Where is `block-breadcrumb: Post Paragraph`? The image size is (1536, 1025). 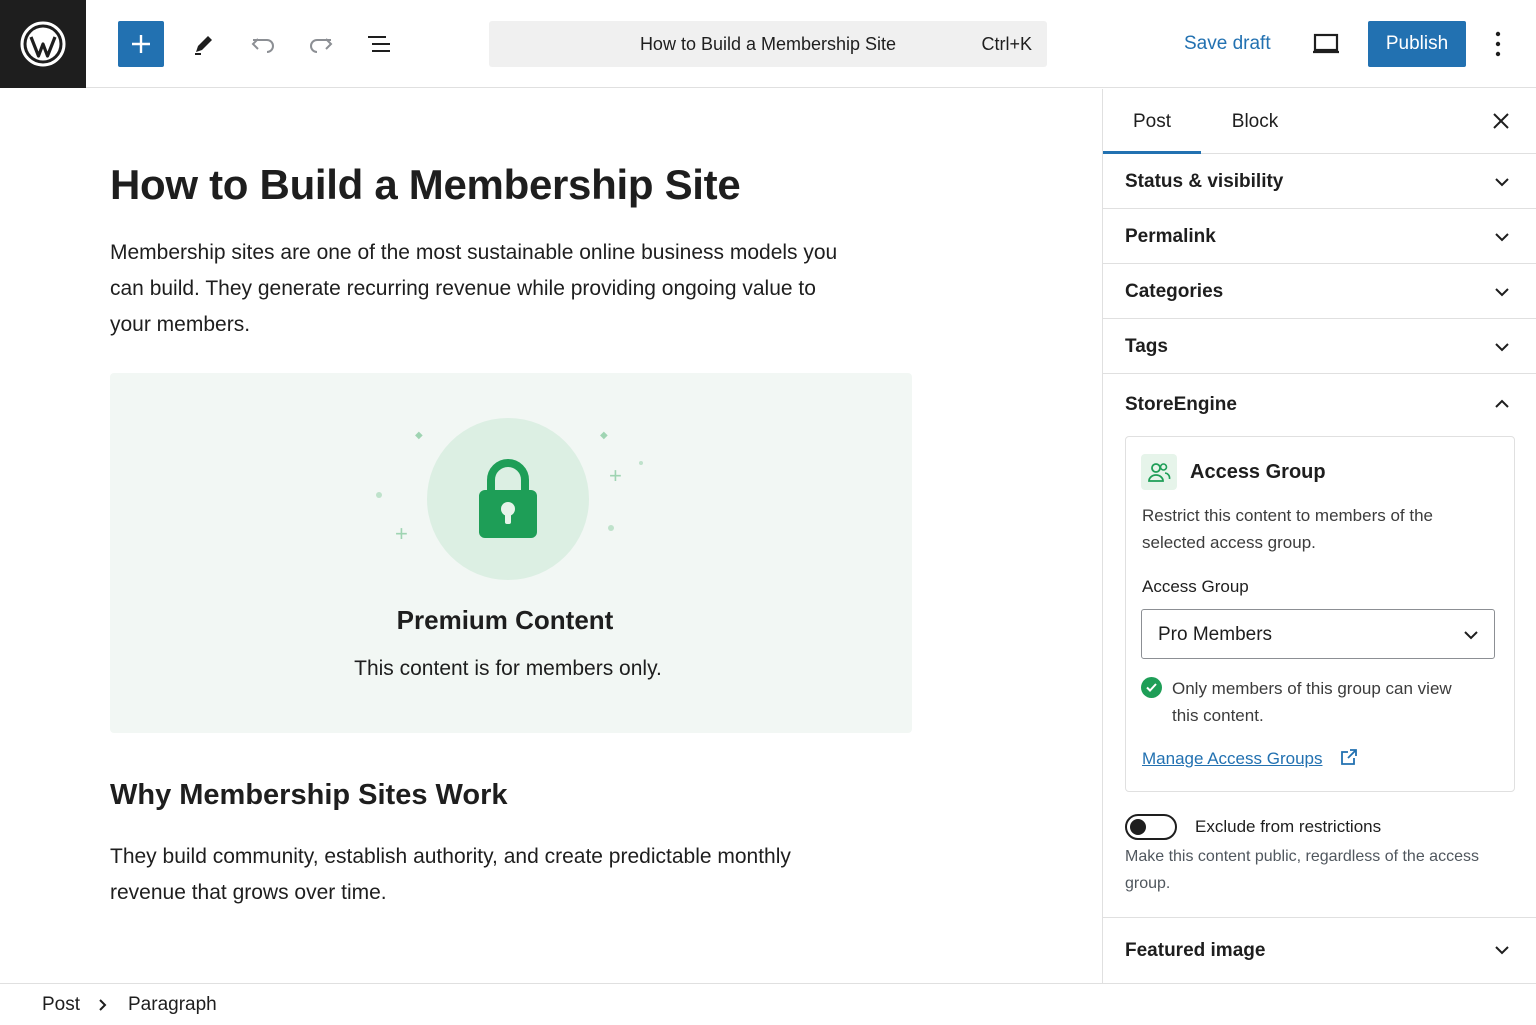
block-breadcrumb: Post Paragraph is located at coordinates (768, 1003).